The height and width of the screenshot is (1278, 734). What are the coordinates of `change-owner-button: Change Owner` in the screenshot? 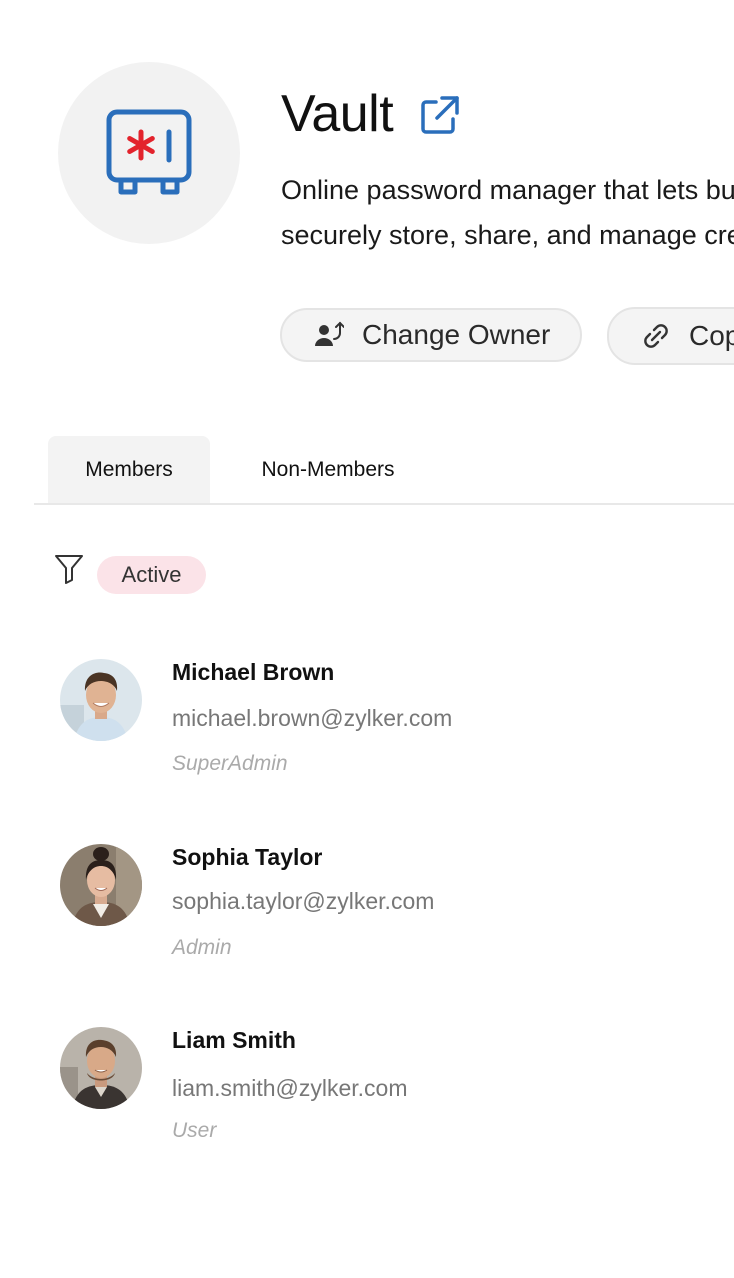 It's located at (431, 335).